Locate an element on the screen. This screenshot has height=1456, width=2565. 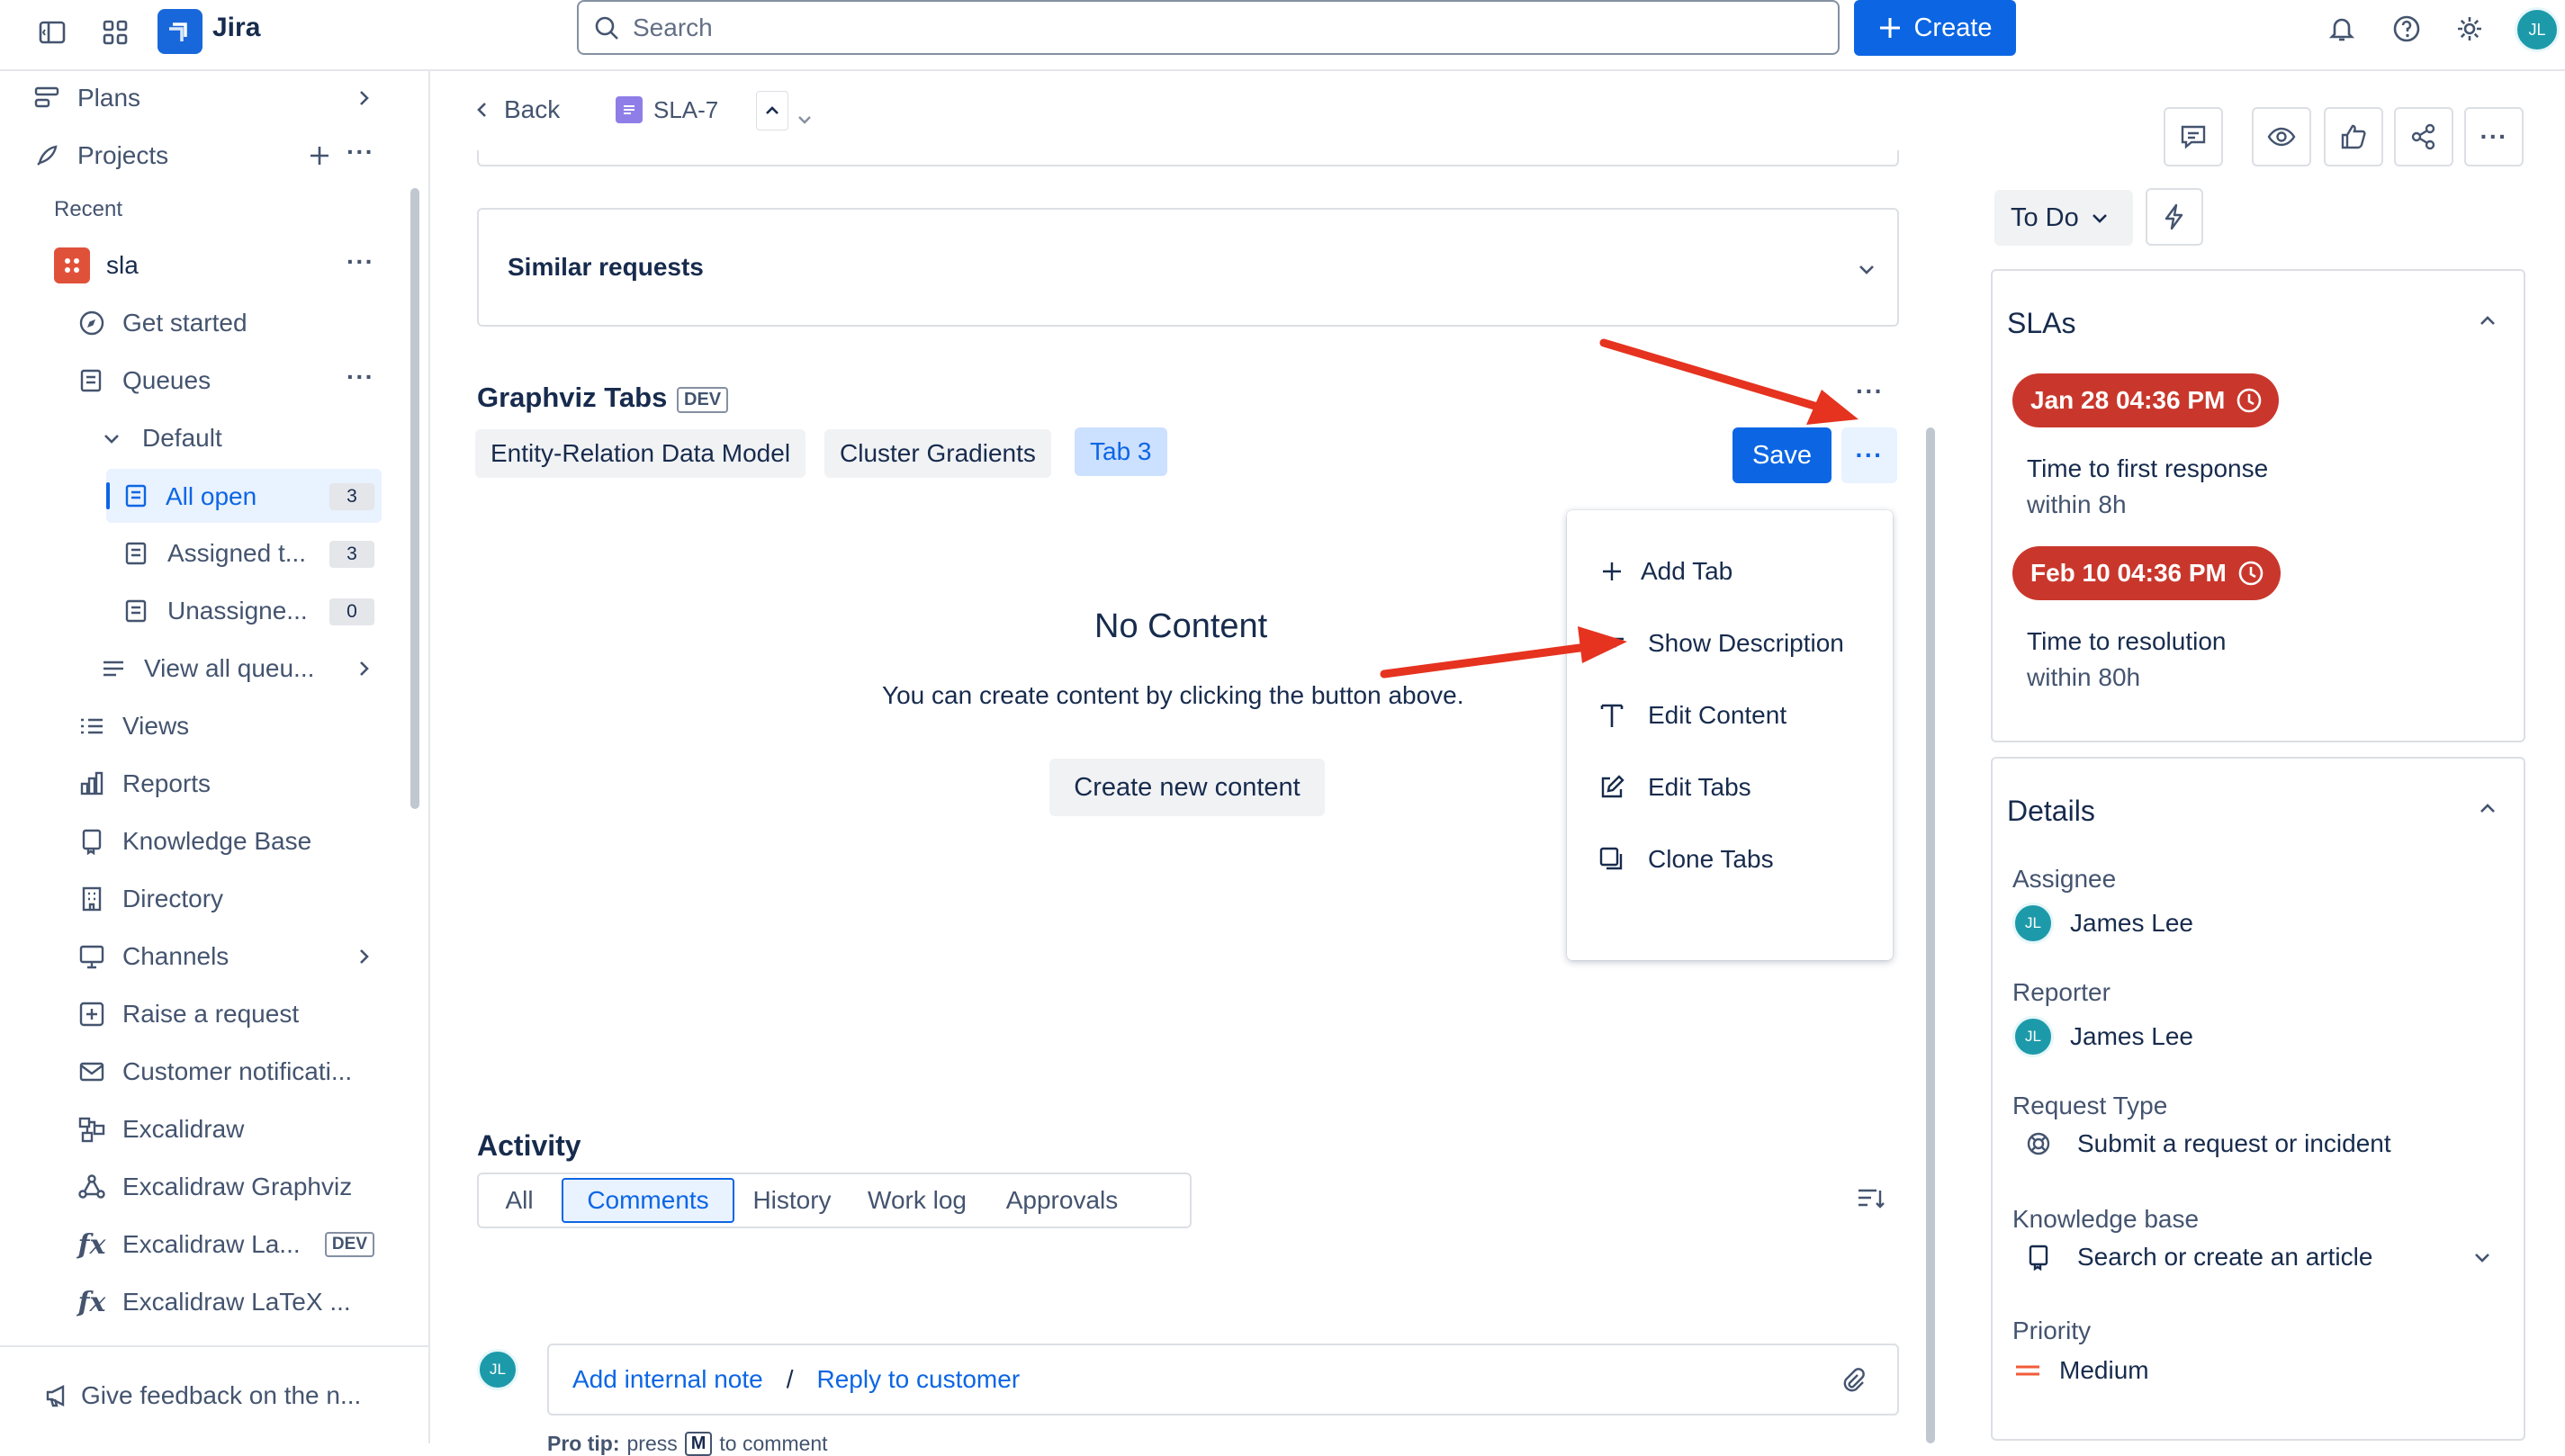
feedback-comment-icon is located at coordinates (2193, 136).